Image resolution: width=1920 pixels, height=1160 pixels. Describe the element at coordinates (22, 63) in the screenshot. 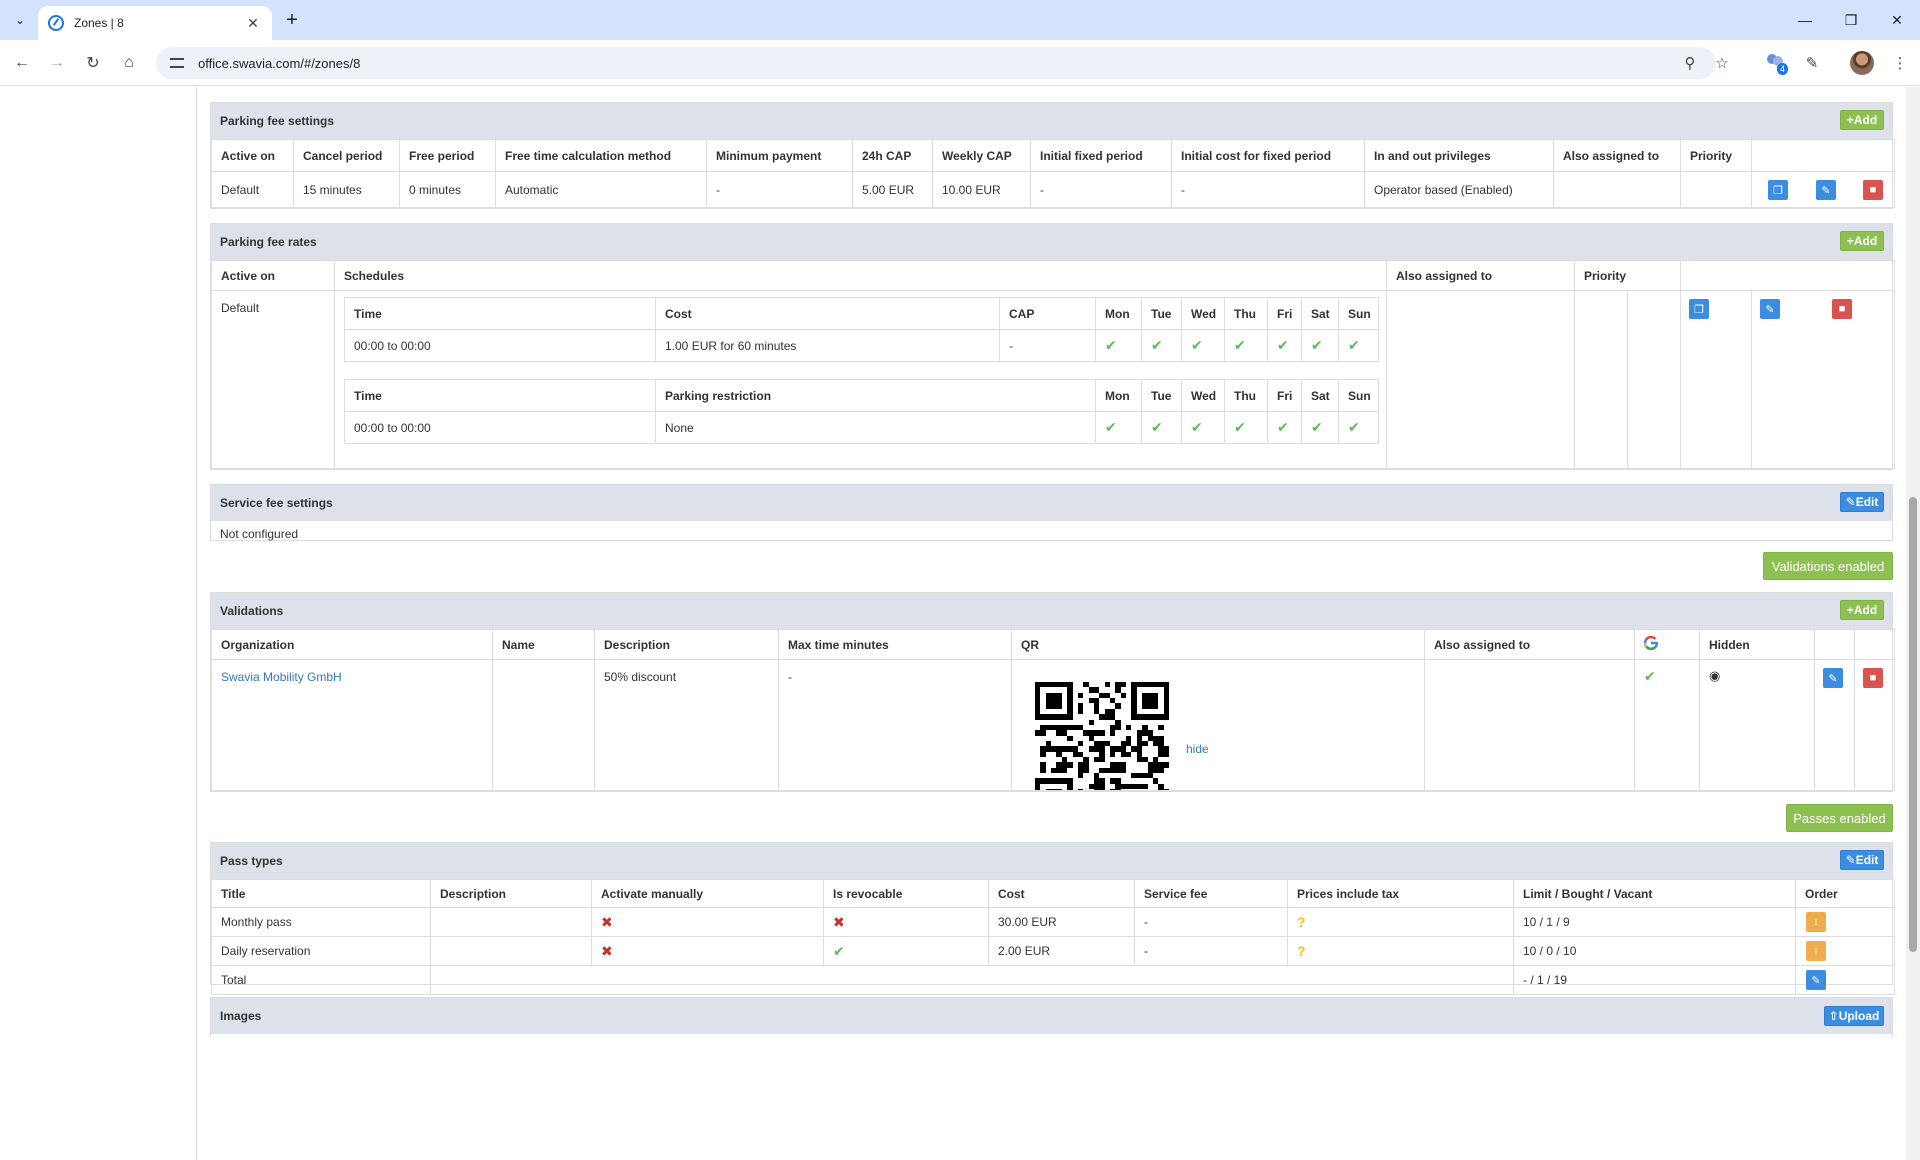

I see `back-icon: ←` at that location.